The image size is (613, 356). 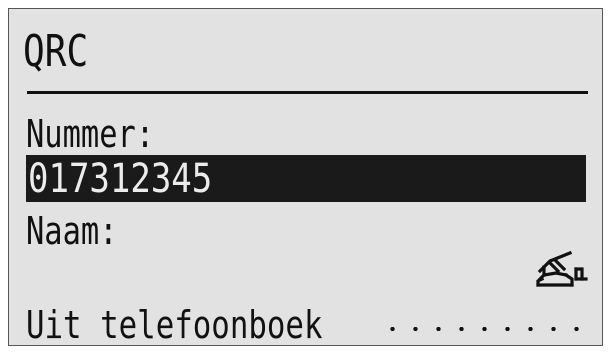 What do you see at coordinates (483, 329) in the screenshot?
I see `dotted-leader` at bounding box center [483, 329].